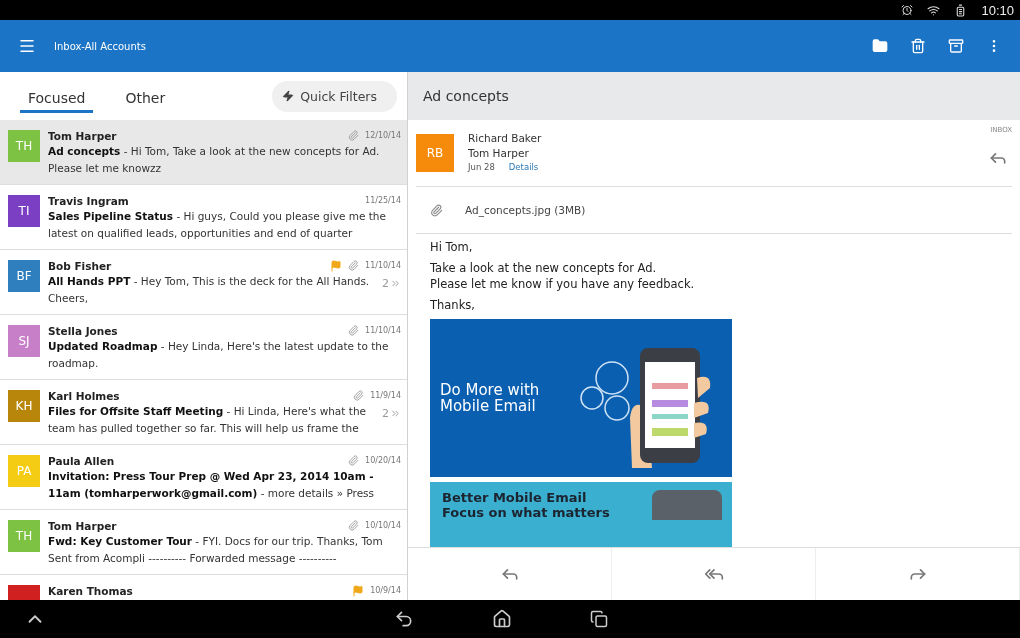 The image size is (1020, 638). I want to click on home-icon, so click(502, 619).